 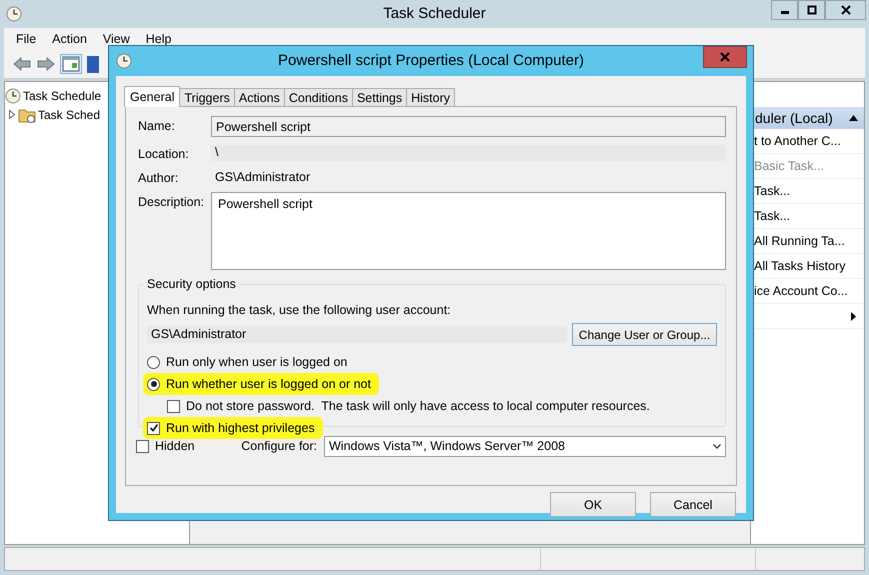 I want to click on field-value: GS\Administrator, so click(x=263, y=177).